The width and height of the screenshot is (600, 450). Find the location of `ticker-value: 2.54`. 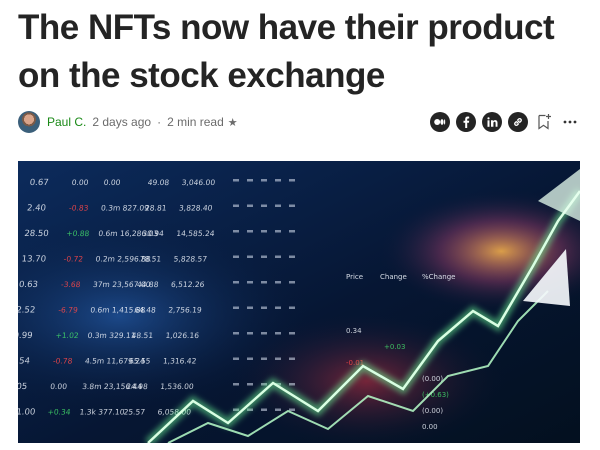

ticker-value: 2.54 is located at coordinates (24, 362).